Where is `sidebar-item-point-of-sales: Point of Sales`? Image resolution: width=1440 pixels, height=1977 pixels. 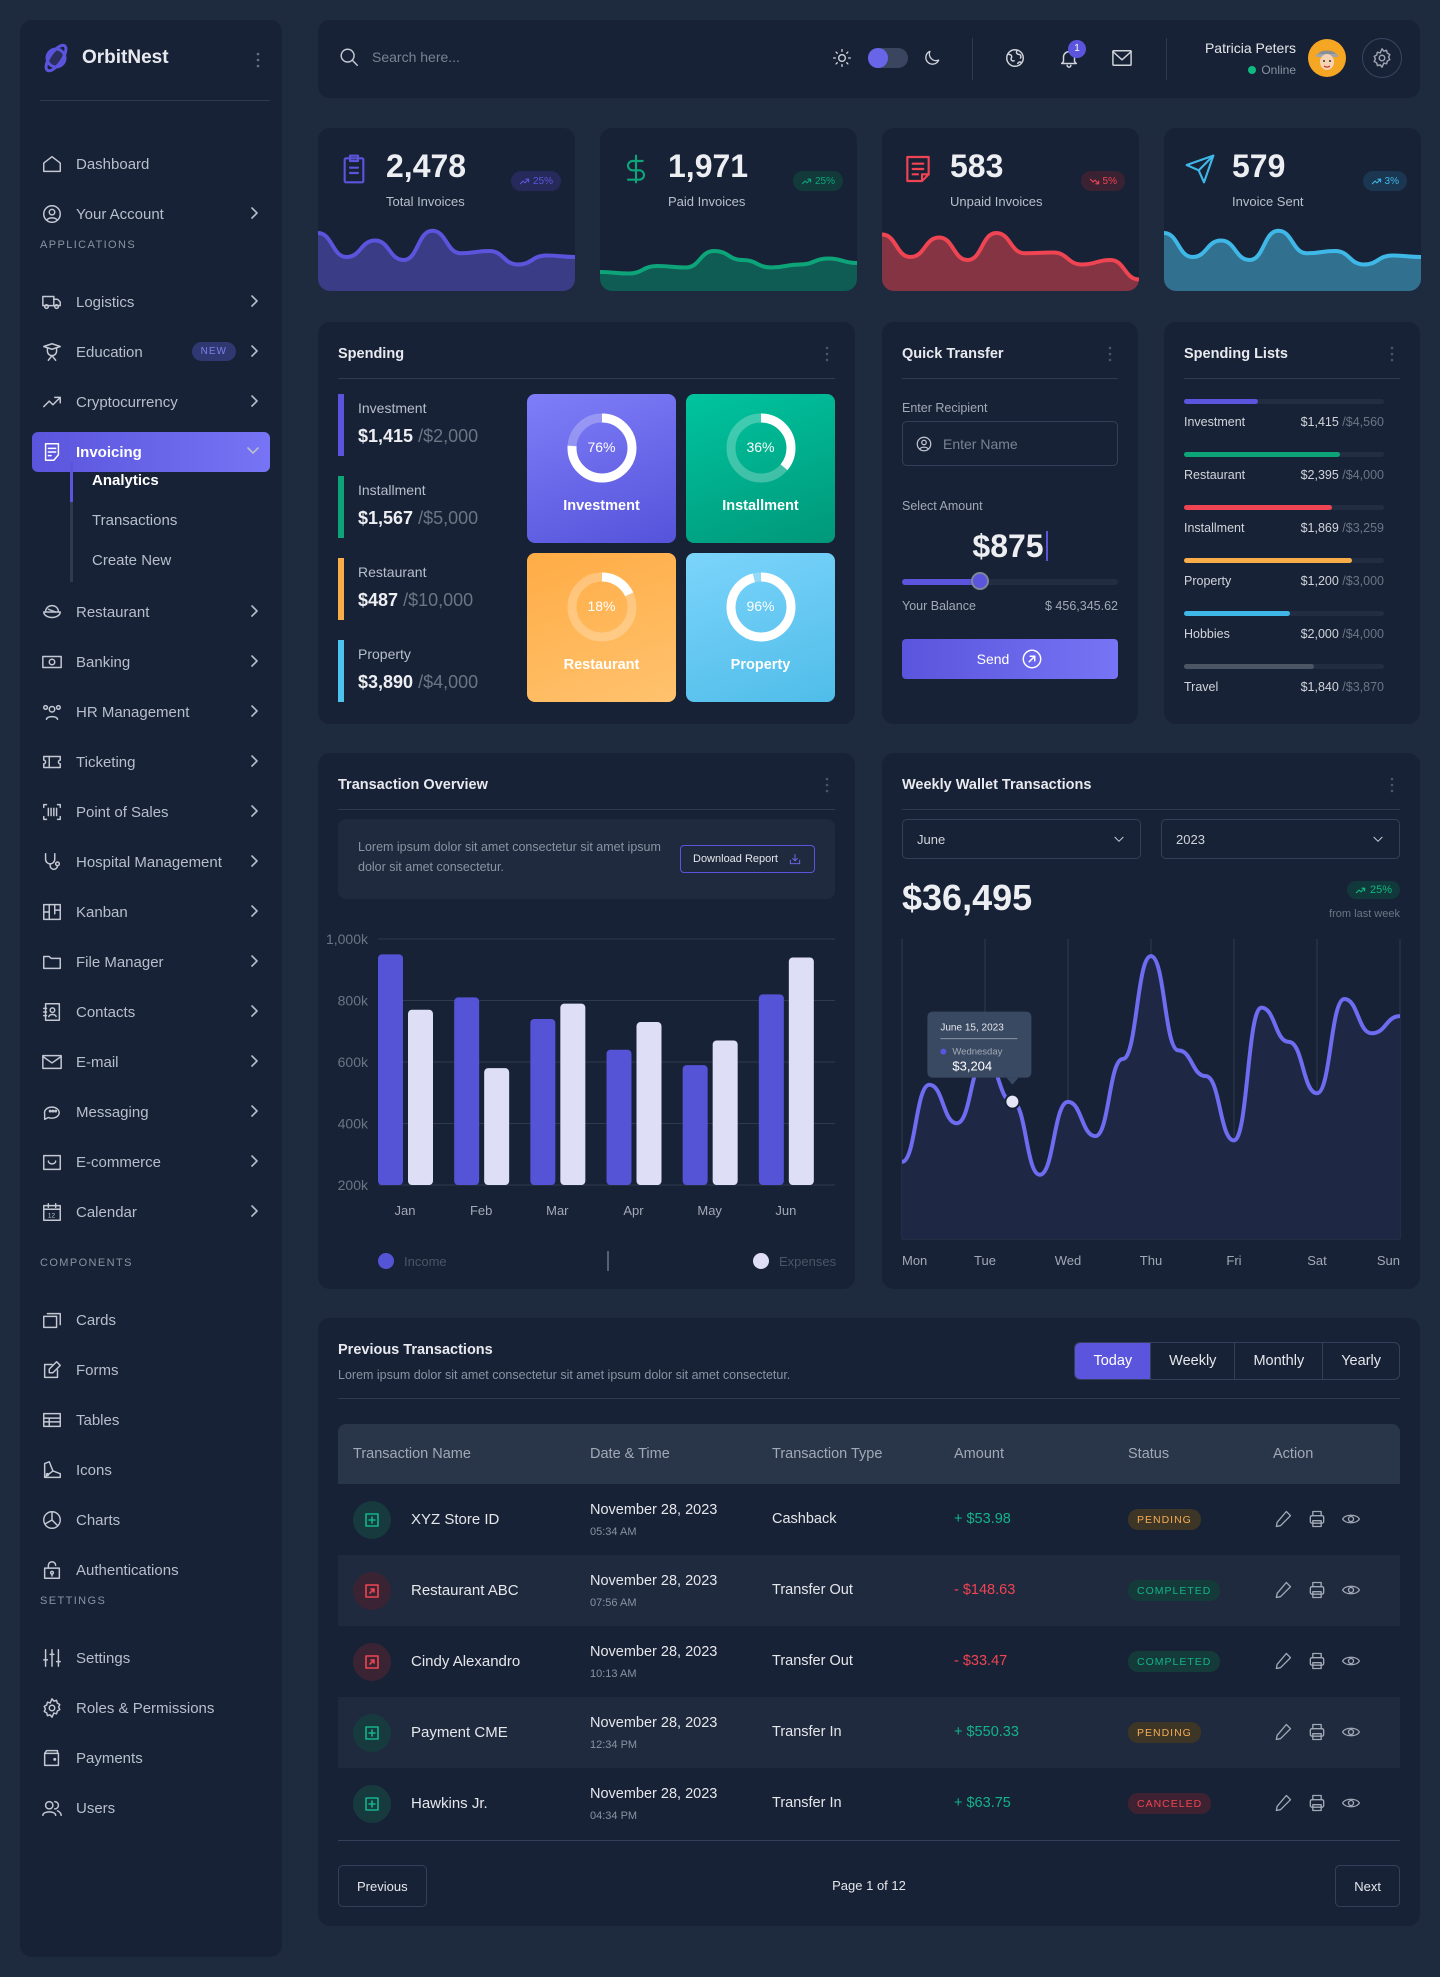
sidebar-item-point-of-sales: Point of Sales is located at coordinates (151, 812).